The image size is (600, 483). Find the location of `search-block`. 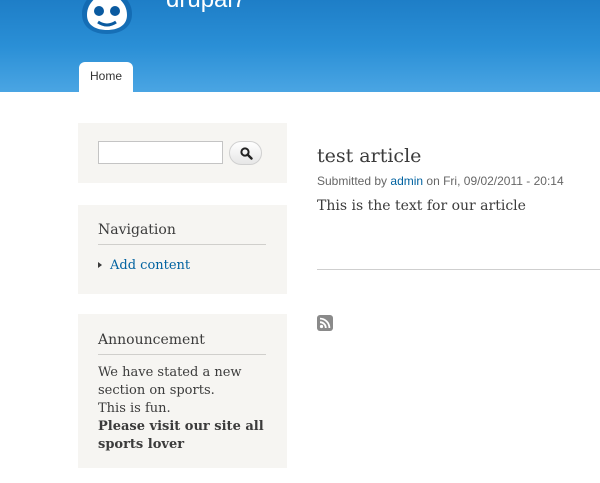

search-block is located at coordinates (182, 153).